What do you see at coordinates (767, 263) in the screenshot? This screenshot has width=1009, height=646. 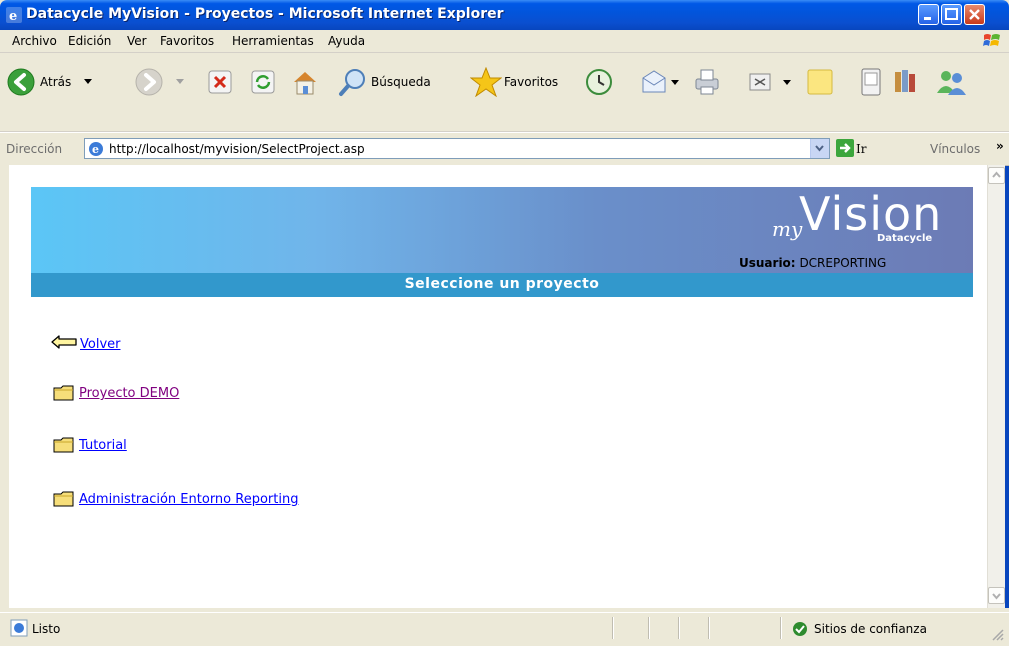 I see `user-label: Usuario:` at bounding box center [767, 263].